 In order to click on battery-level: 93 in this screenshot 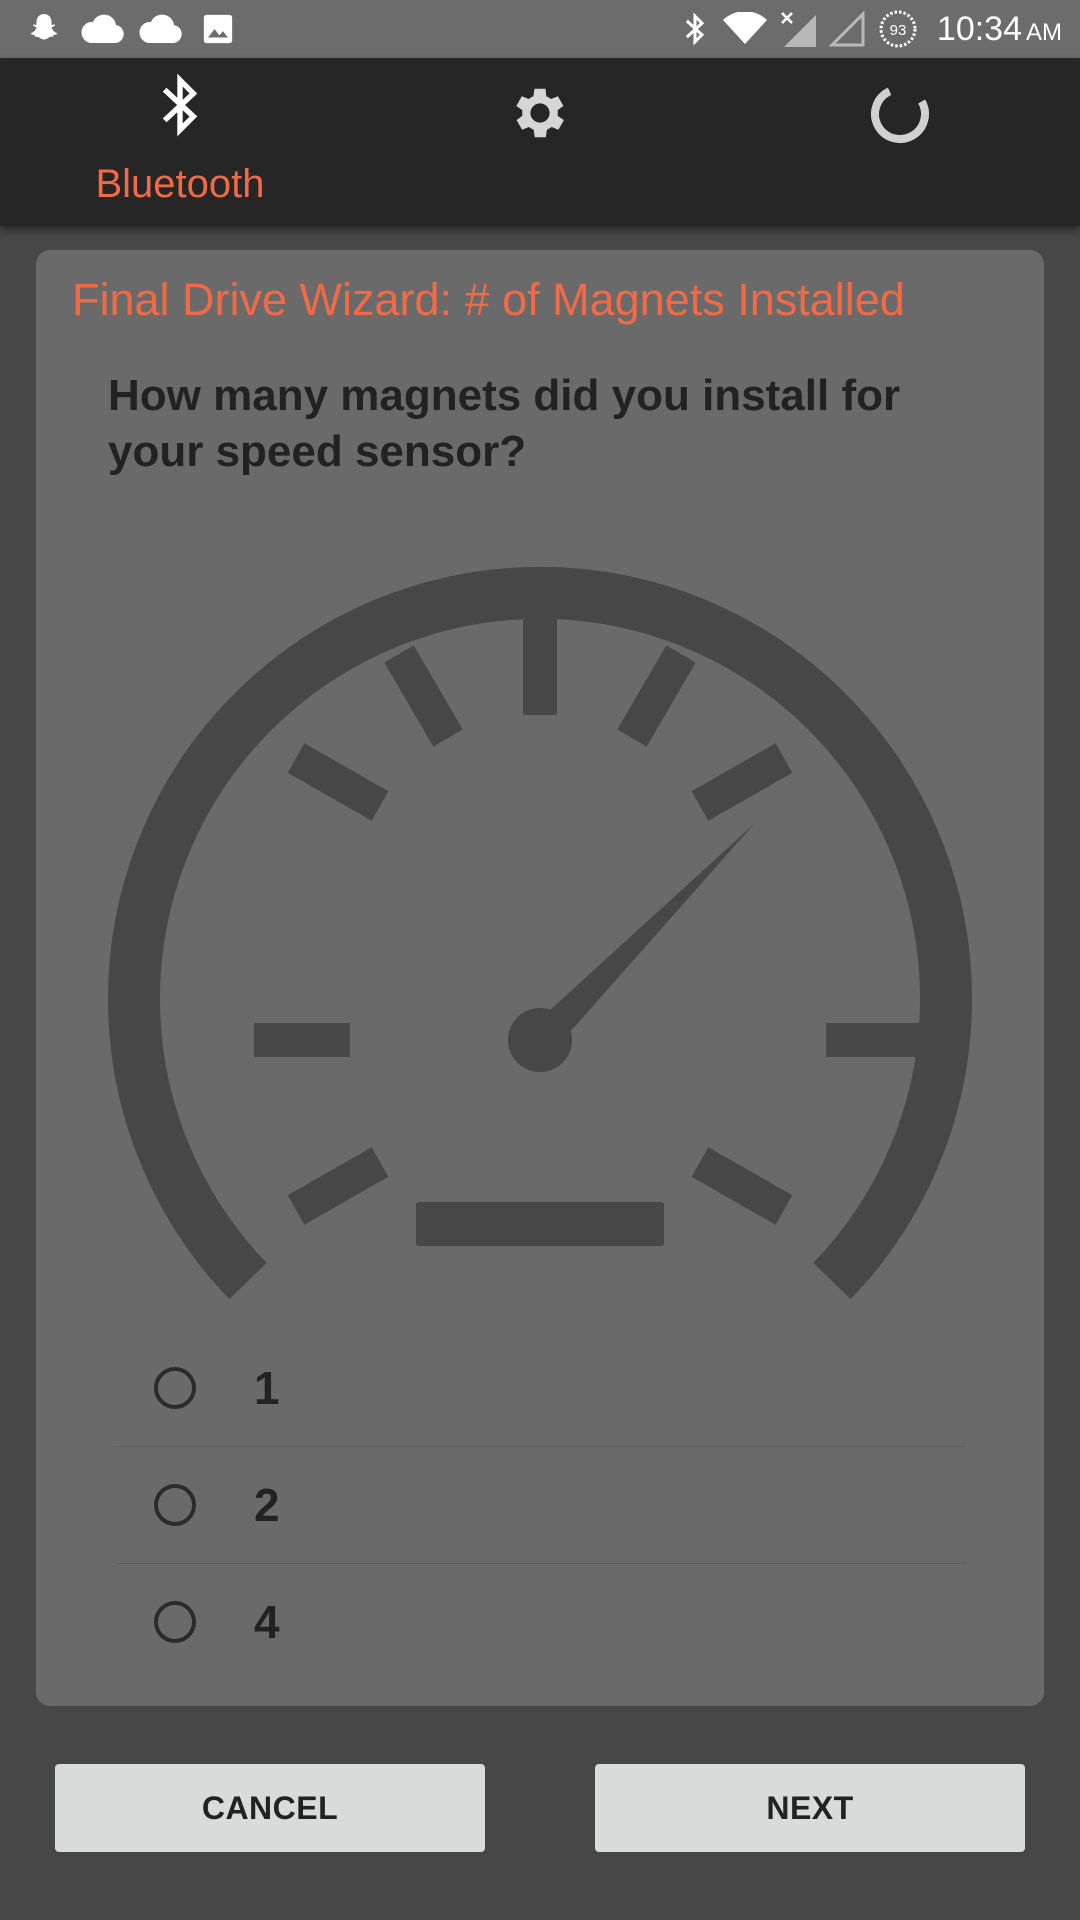, I will do `click(898, 30)`.